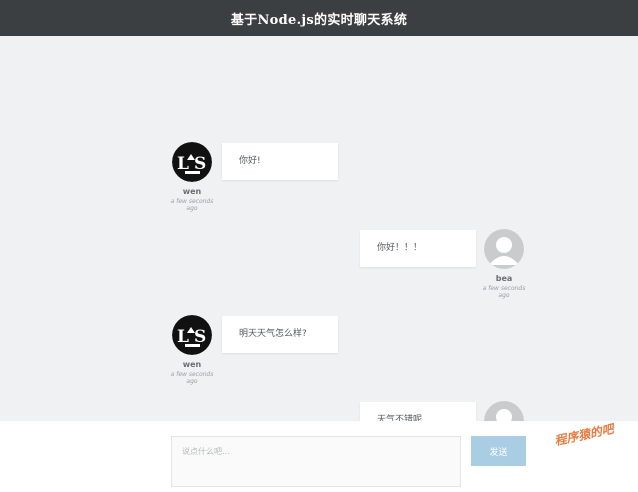  I want to click on page-title: 基于Node.js的实时聊天系统, so click(319, 20).